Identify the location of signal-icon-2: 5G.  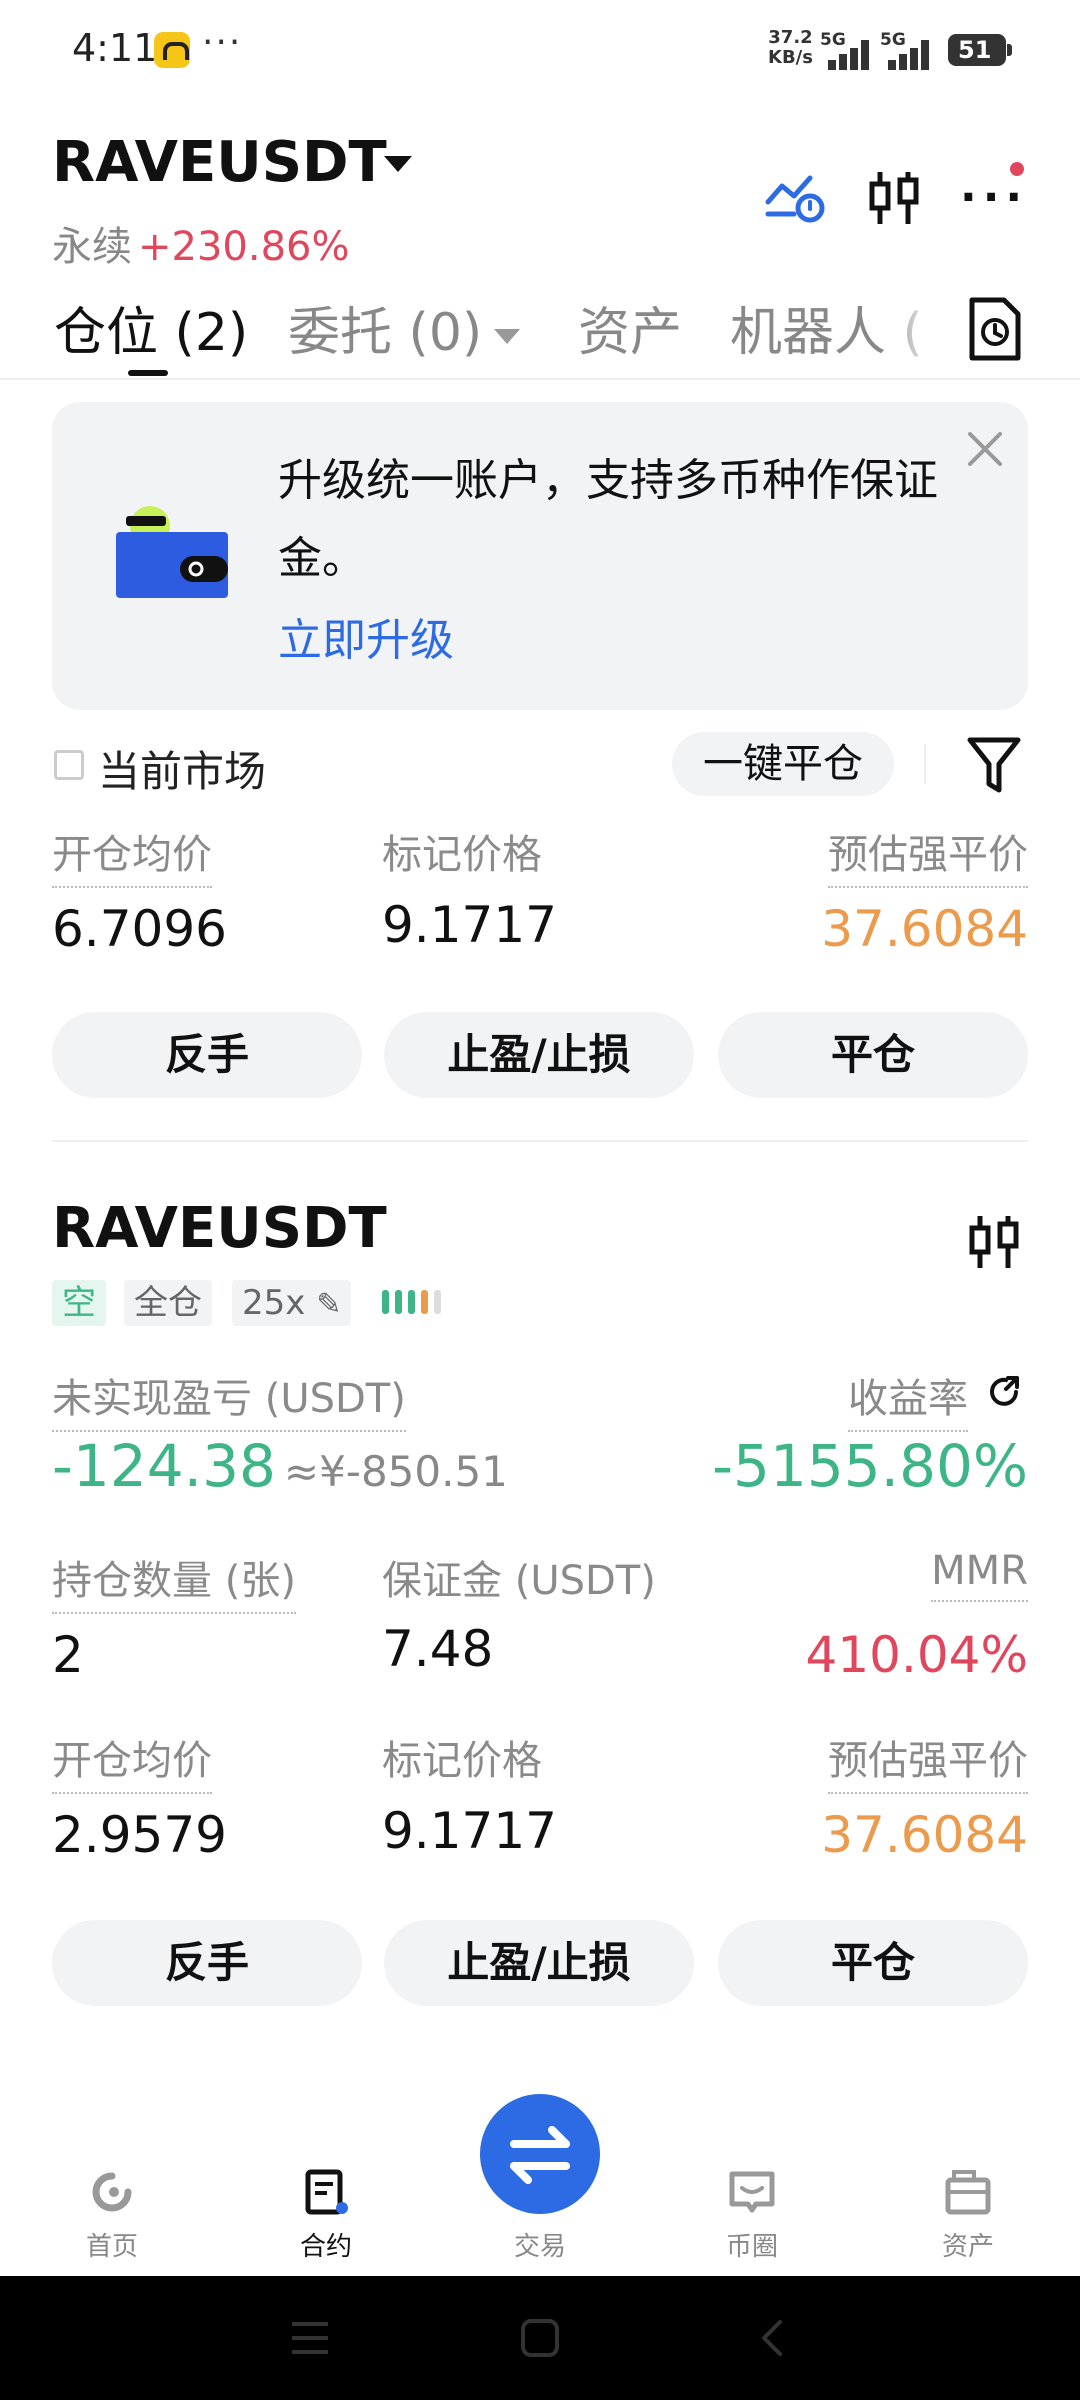
(904, 50).